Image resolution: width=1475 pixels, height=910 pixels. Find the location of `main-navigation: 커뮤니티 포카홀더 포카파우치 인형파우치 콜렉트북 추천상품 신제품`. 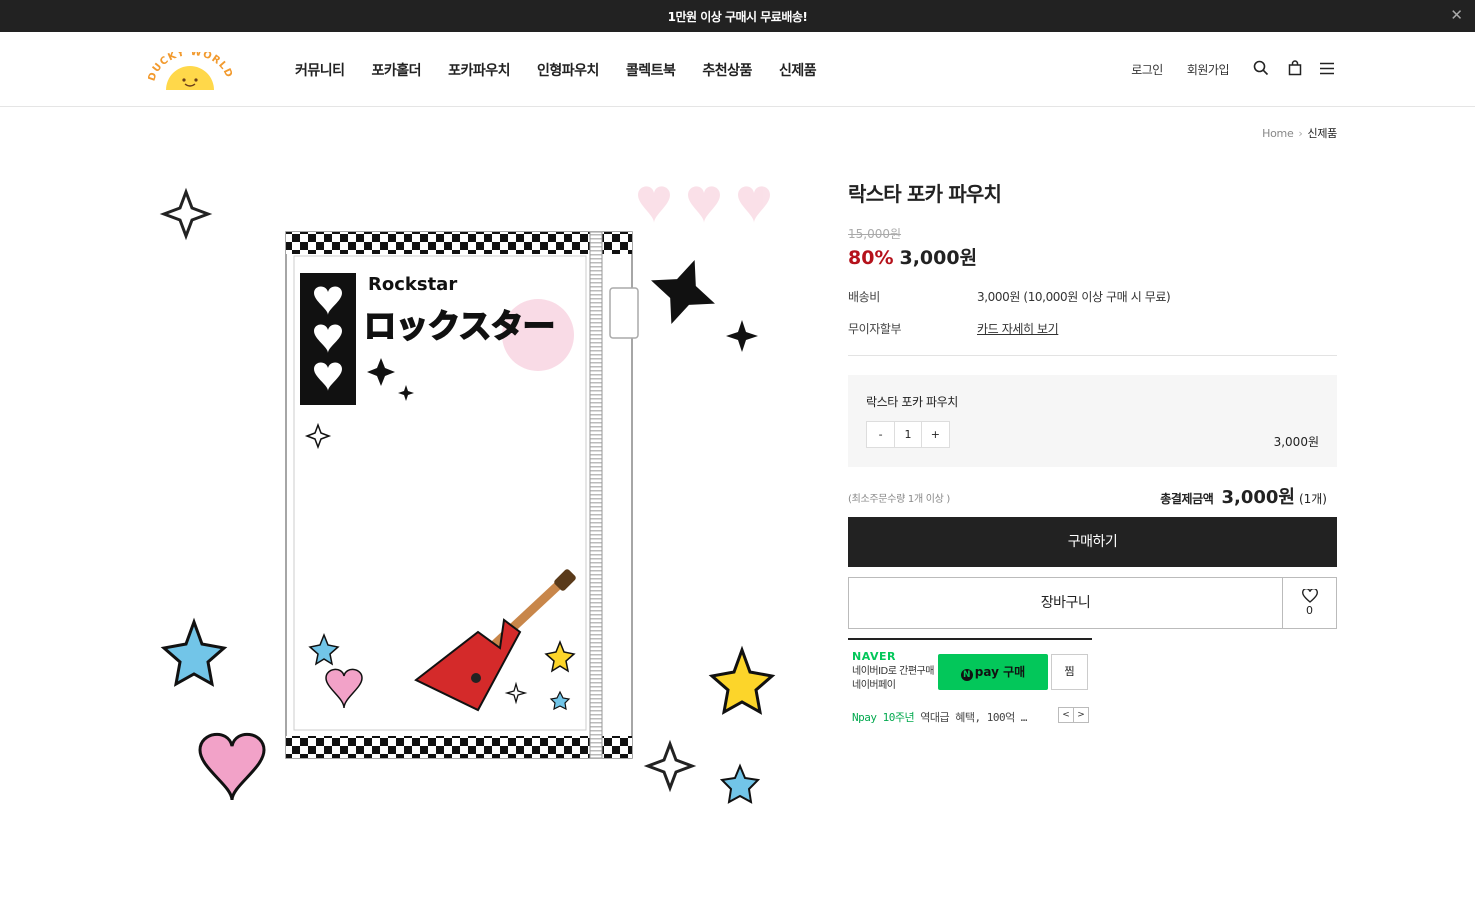

main-navigation: 커뮤니티 포카홀더 포카파우치 인형파우치 콜렉트북 추천상품 신제품 is located at coordinates (569, 70).